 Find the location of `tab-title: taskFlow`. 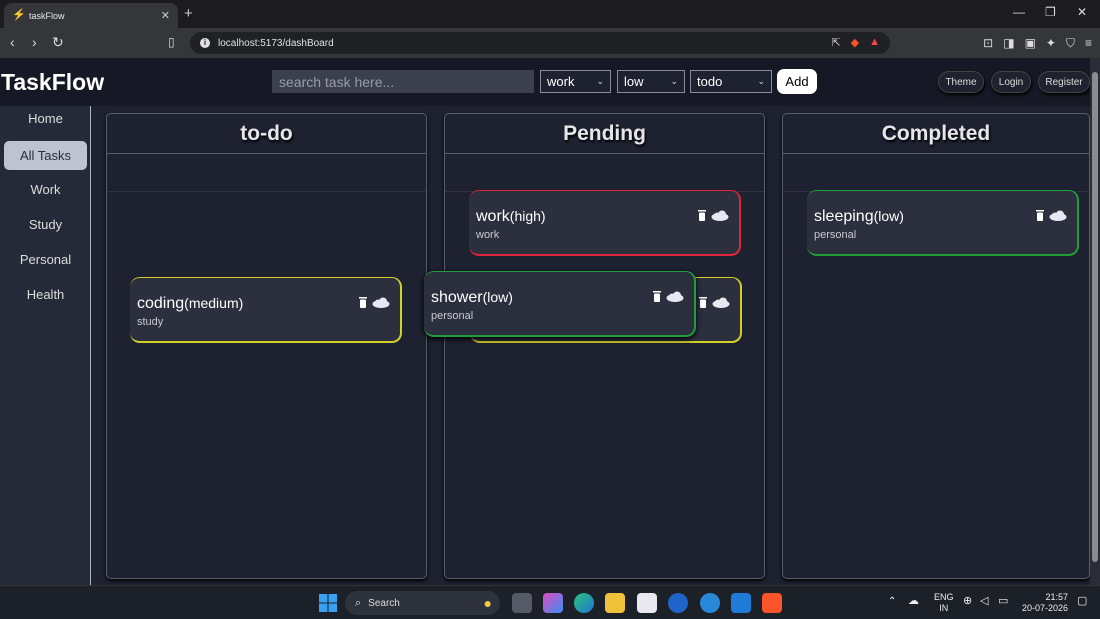

tab-title: taskFlow is located at coordinates (47, 15).